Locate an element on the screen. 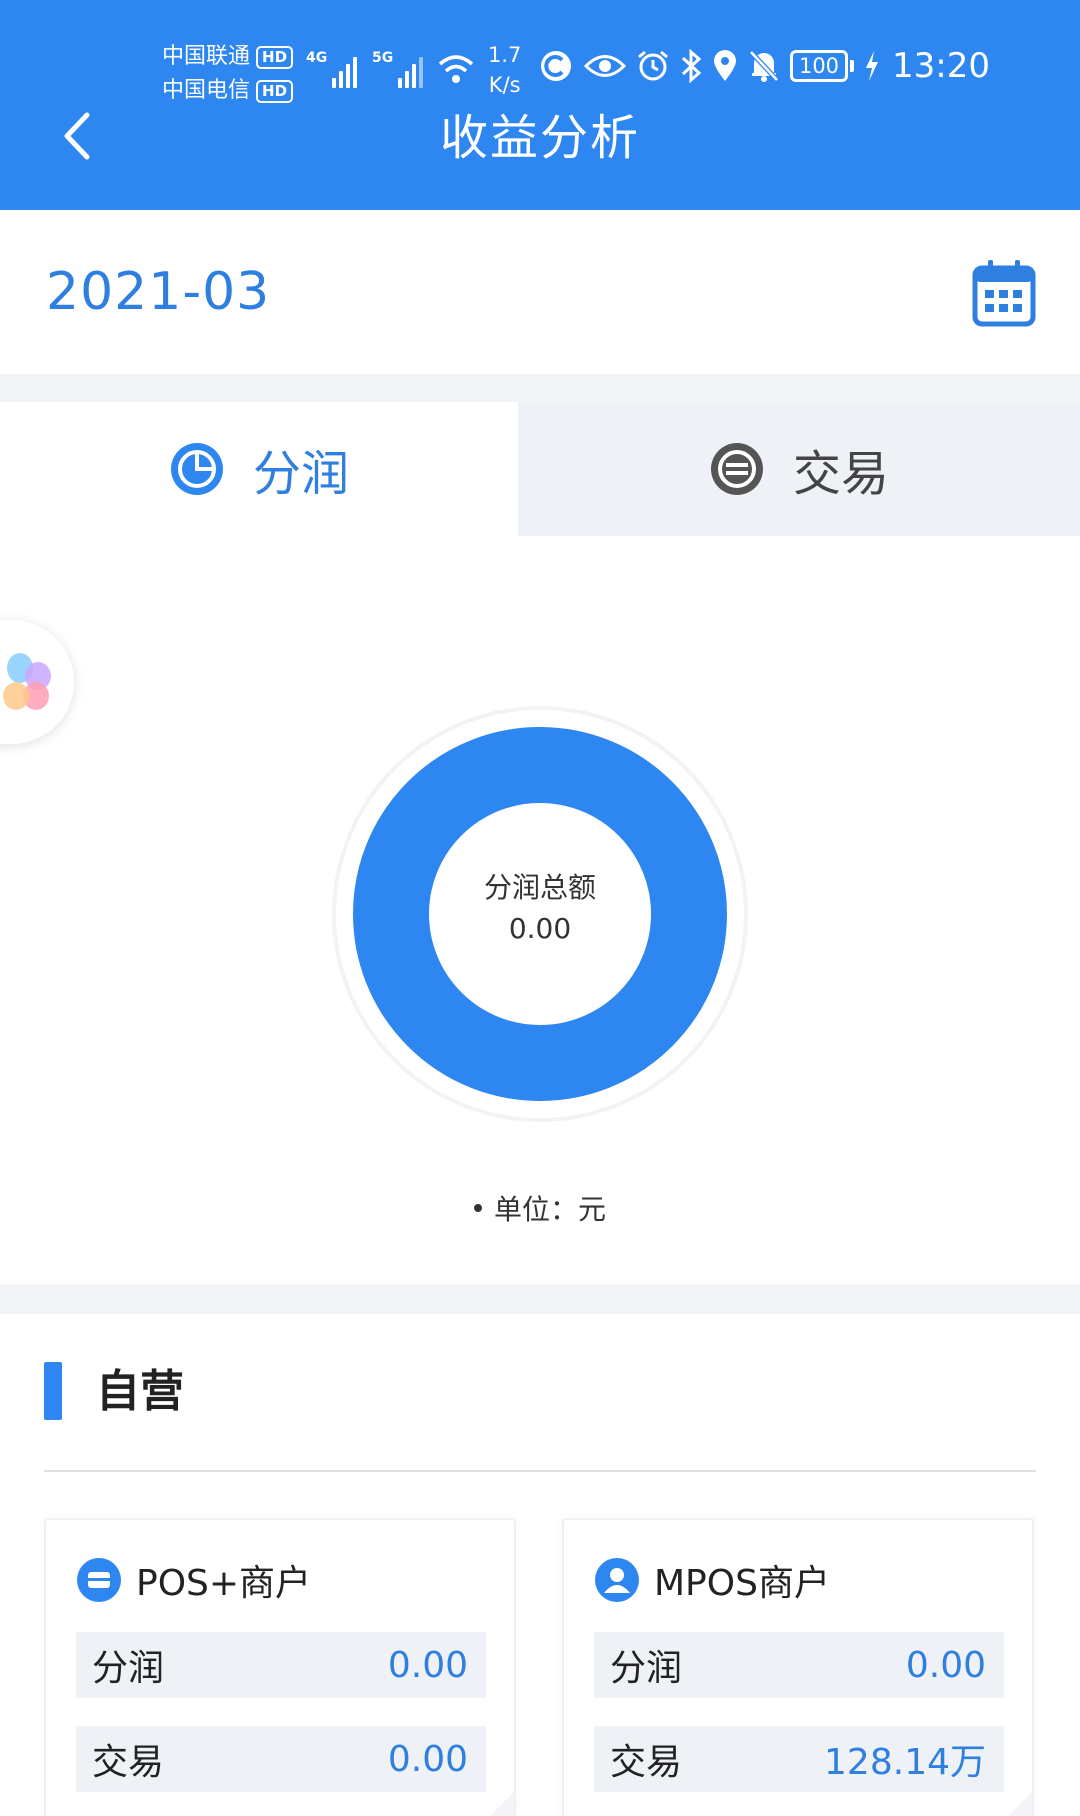 Image resolution: width=1080 pixels, height=1816 pixels. card-row-trade: 交易 0.00 is located at coordinates (281, 1759).